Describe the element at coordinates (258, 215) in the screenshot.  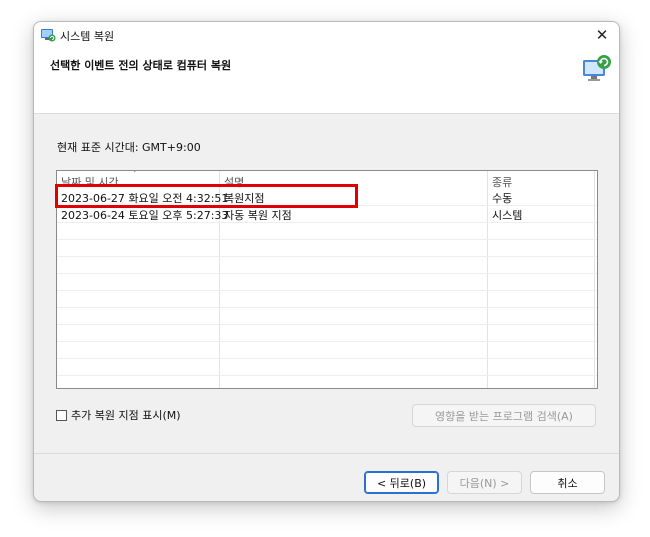
I see `row-description: 자동 복원 지점` at that location.